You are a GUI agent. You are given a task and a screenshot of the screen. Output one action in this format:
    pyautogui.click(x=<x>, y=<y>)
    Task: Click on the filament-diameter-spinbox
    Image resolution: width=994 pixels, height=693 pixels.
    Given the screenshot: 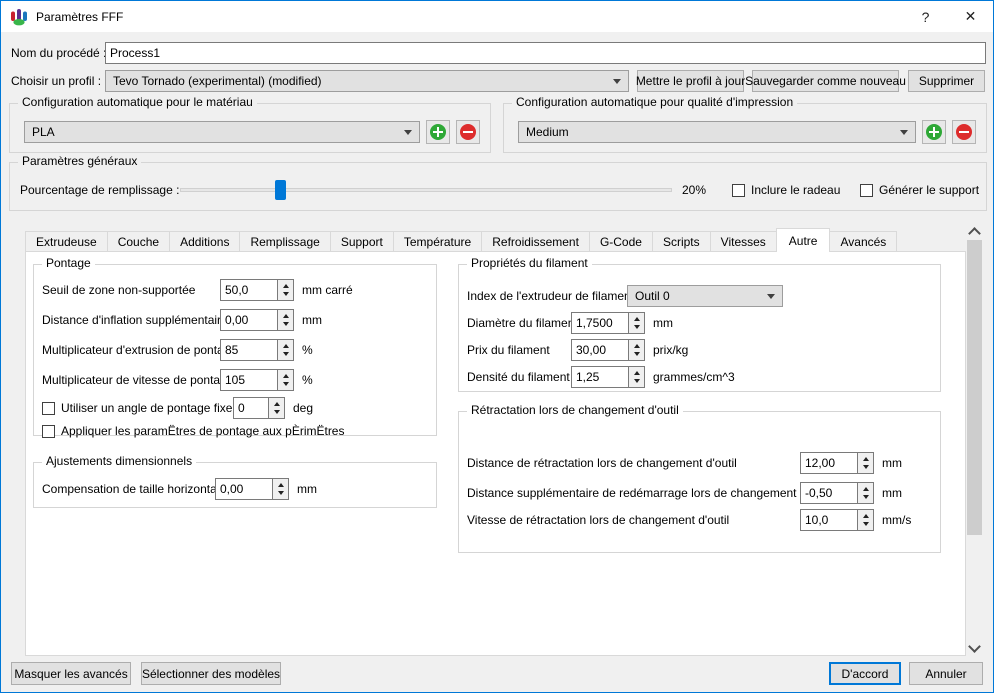 What is the action you would take?
    pyautogui.click(x=608, y=323)
    